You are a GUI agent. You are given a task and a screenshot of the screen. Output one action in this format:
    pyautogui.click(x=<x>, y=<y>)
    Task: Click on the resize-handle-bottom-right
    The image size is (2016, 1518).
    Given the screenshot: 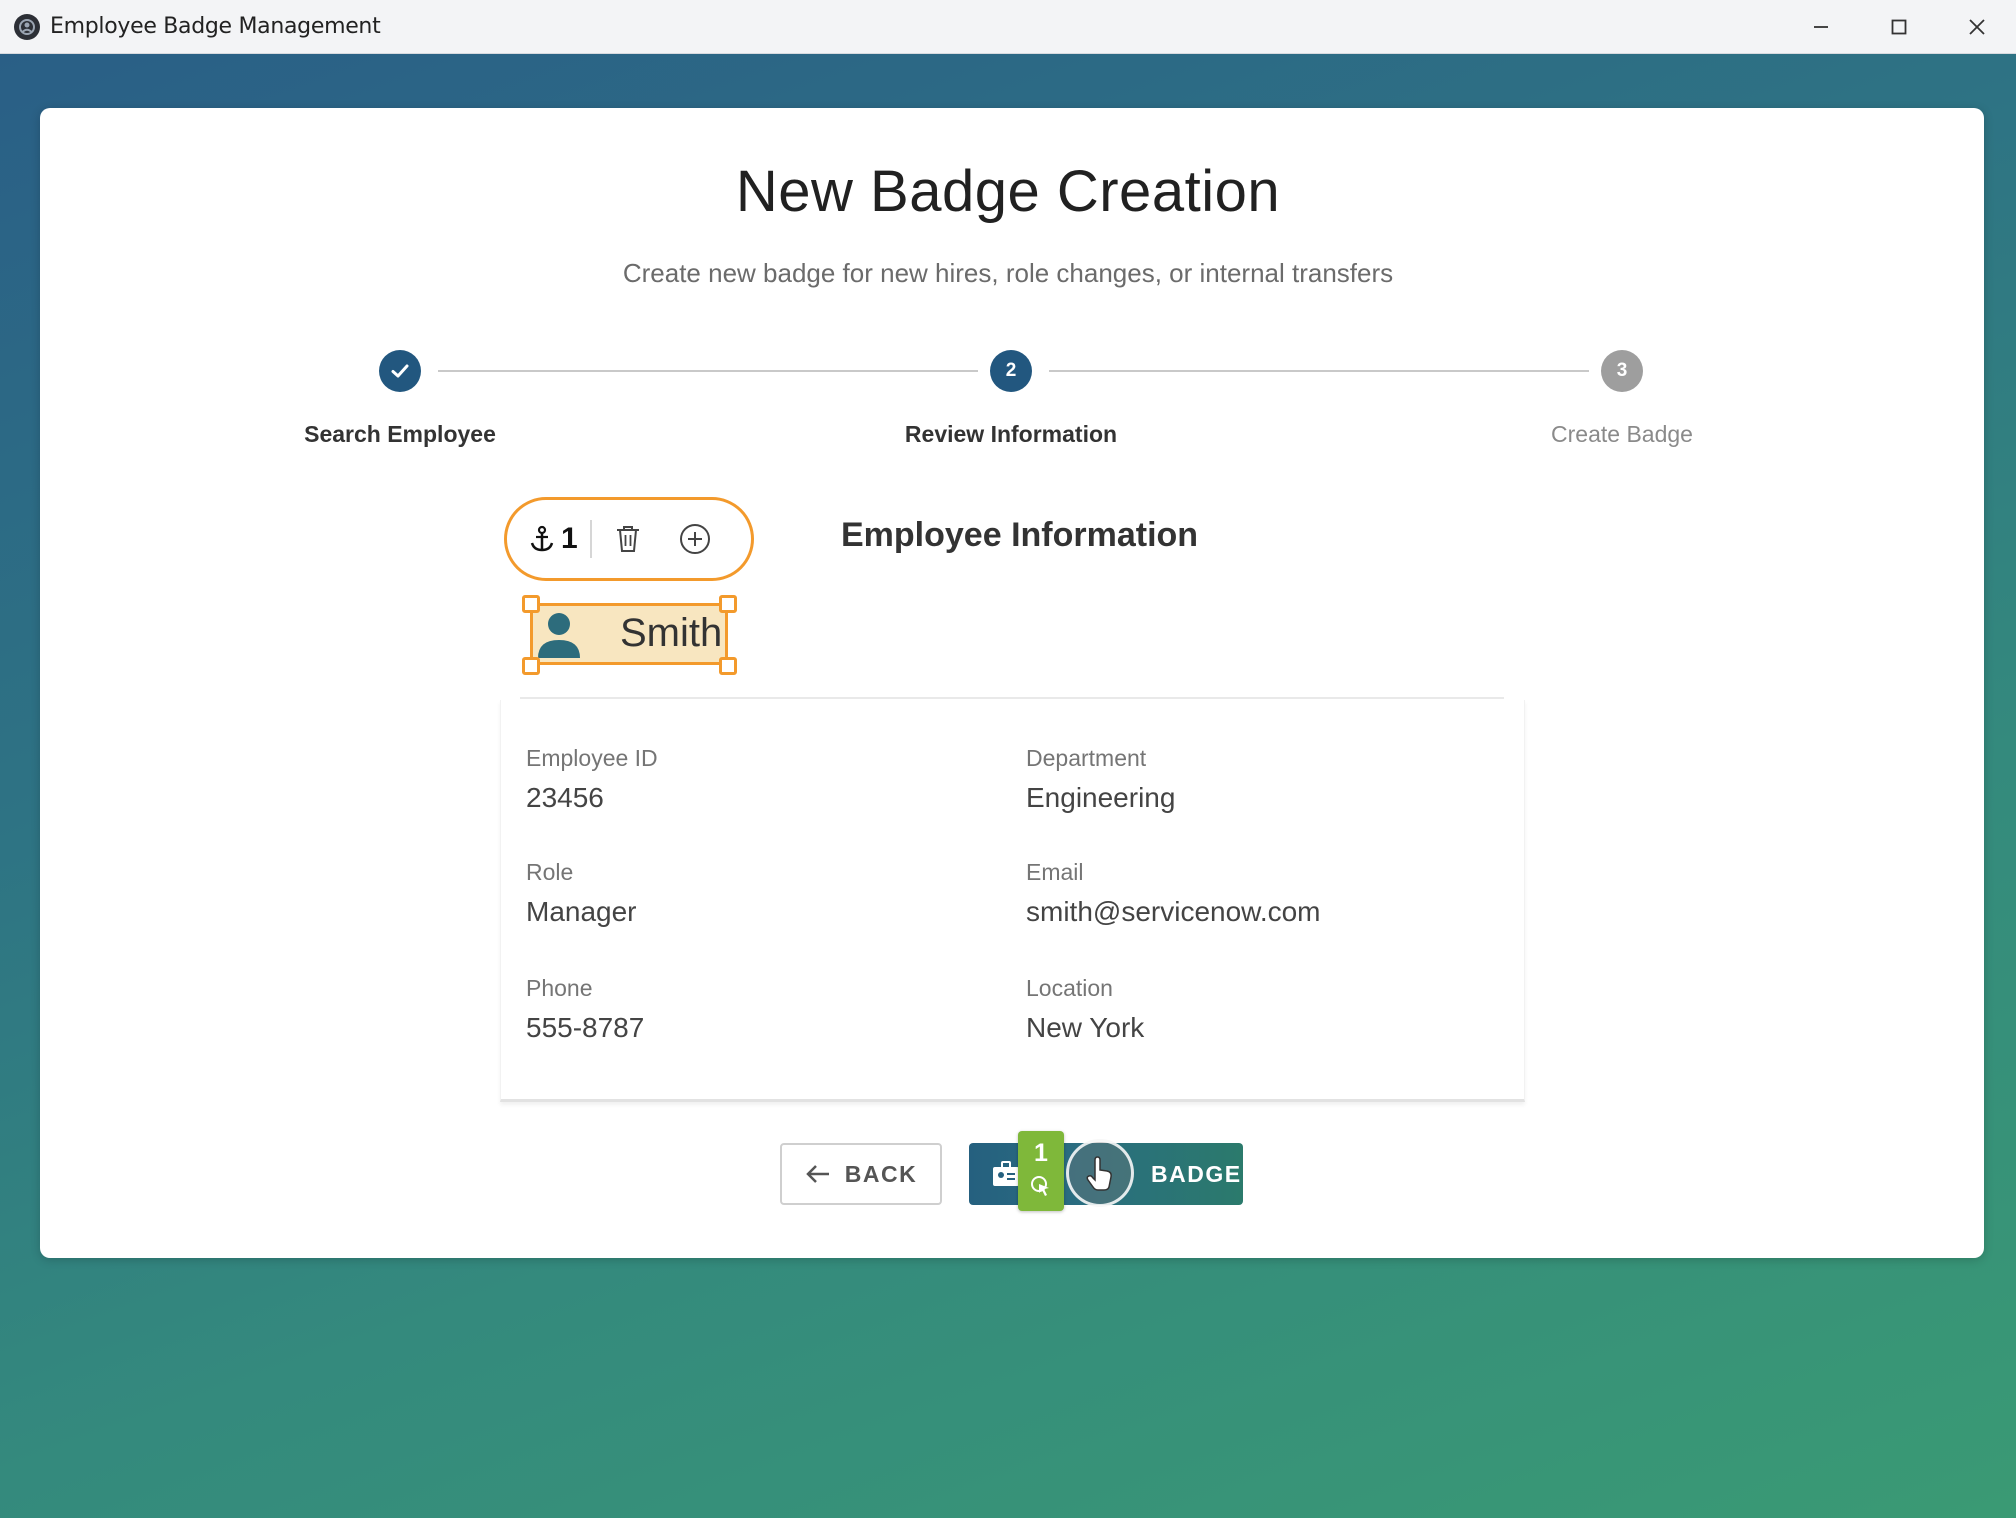 What is the action you would take?
    pyautogui.click(x=728, y=666)
    